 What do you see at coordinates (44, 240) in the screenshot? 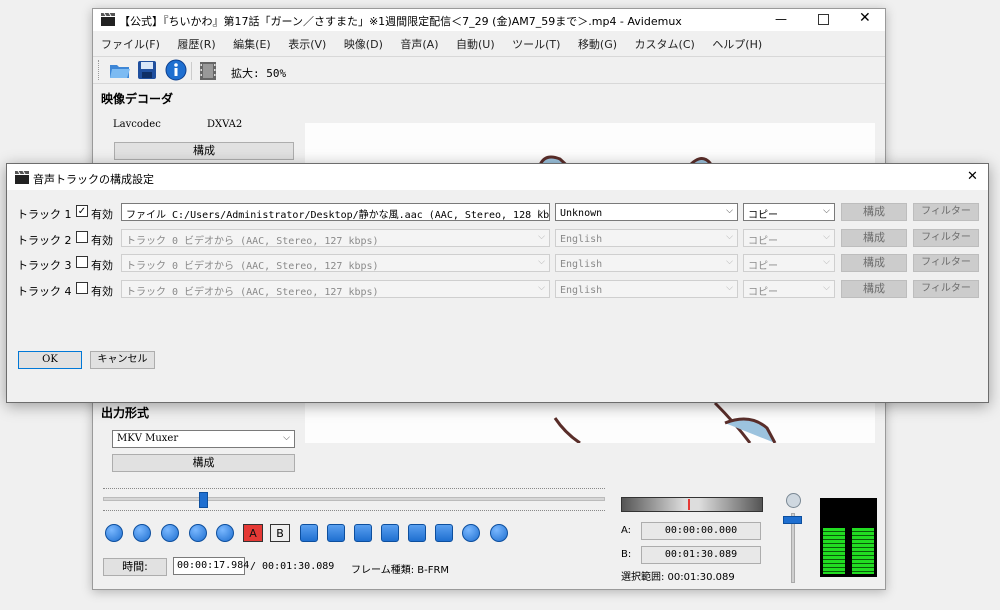
I see `track-label: トラック 2` at bounding box center [44, 240].